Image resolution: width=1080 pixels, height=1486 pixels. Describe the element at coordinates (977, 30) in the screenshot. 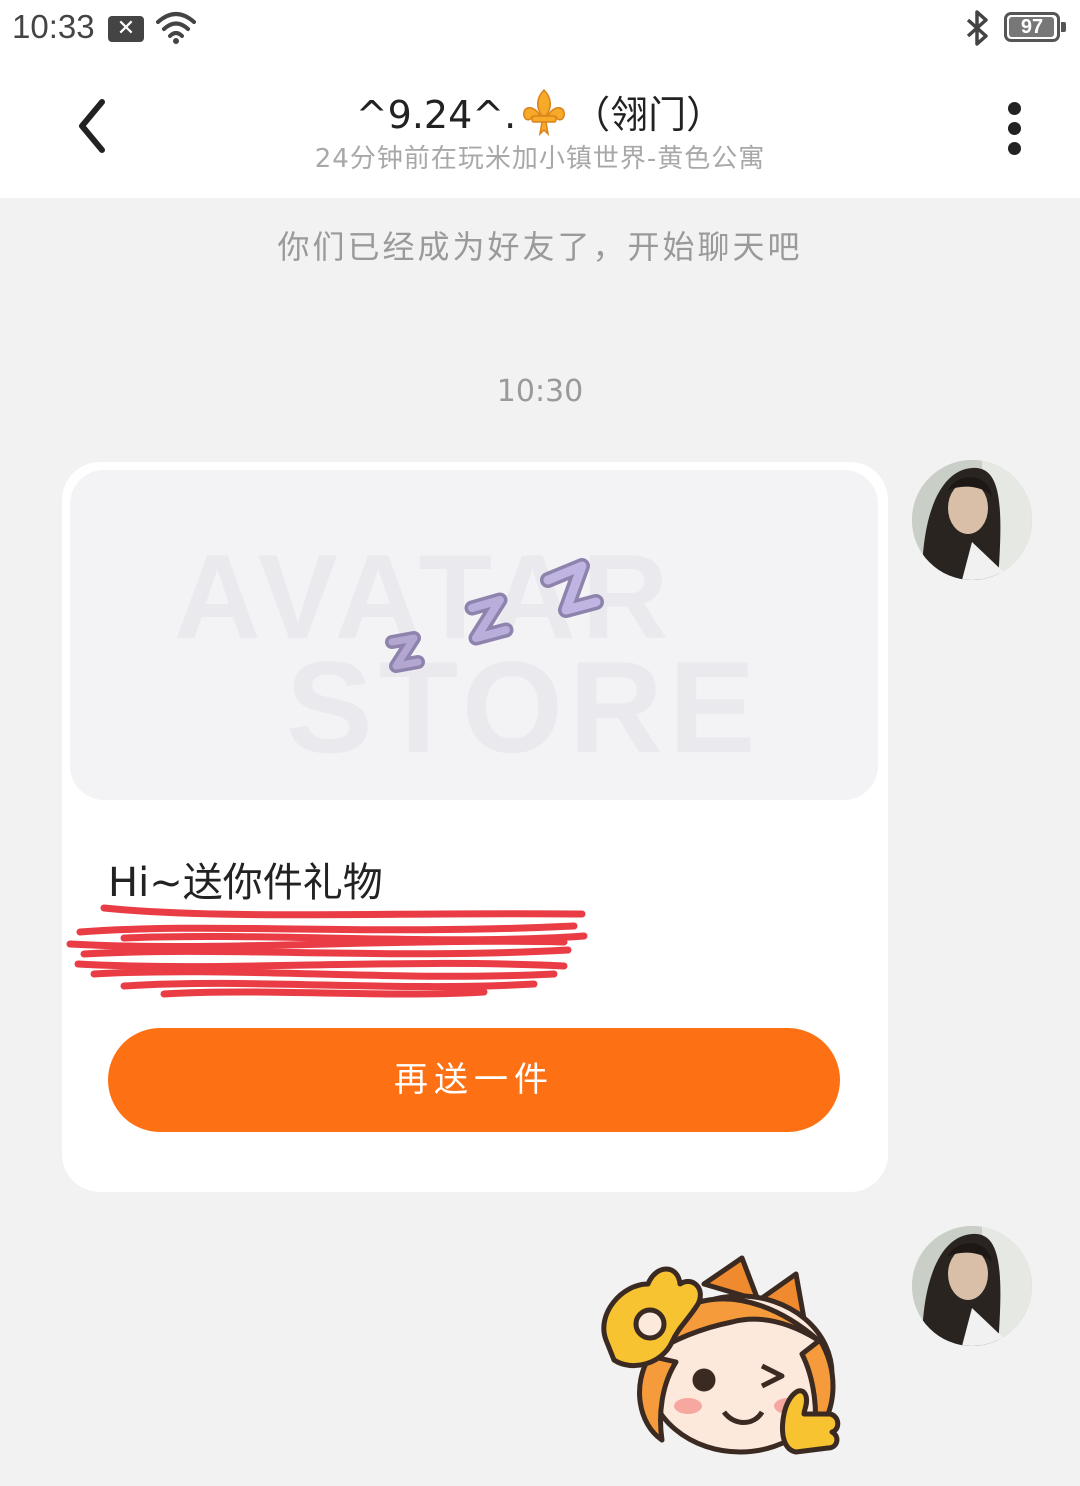

I see `bluetooth-icon` at that location.